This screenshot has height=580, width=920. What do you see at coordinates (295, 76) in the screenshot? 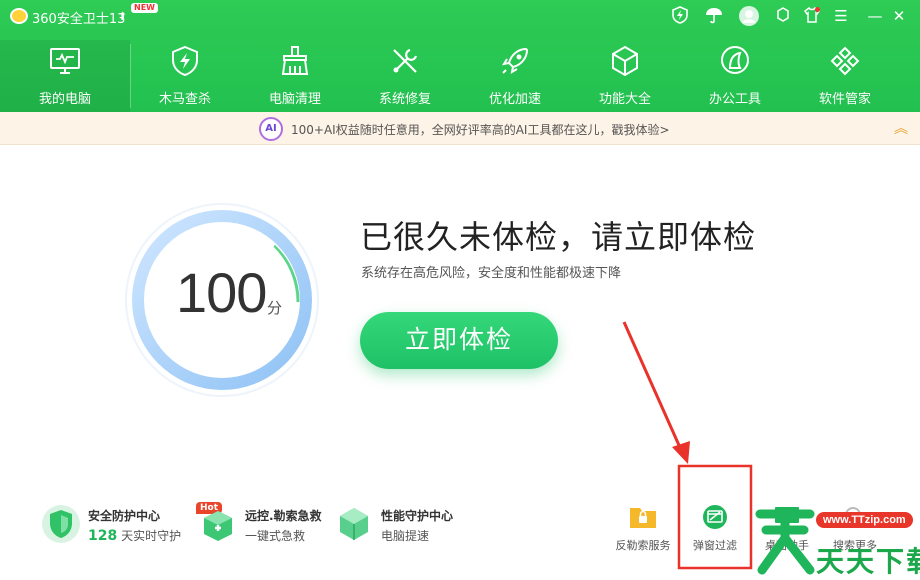
I see `nav-pc-clean: 电脑清理` at bounding box center [295, 76].